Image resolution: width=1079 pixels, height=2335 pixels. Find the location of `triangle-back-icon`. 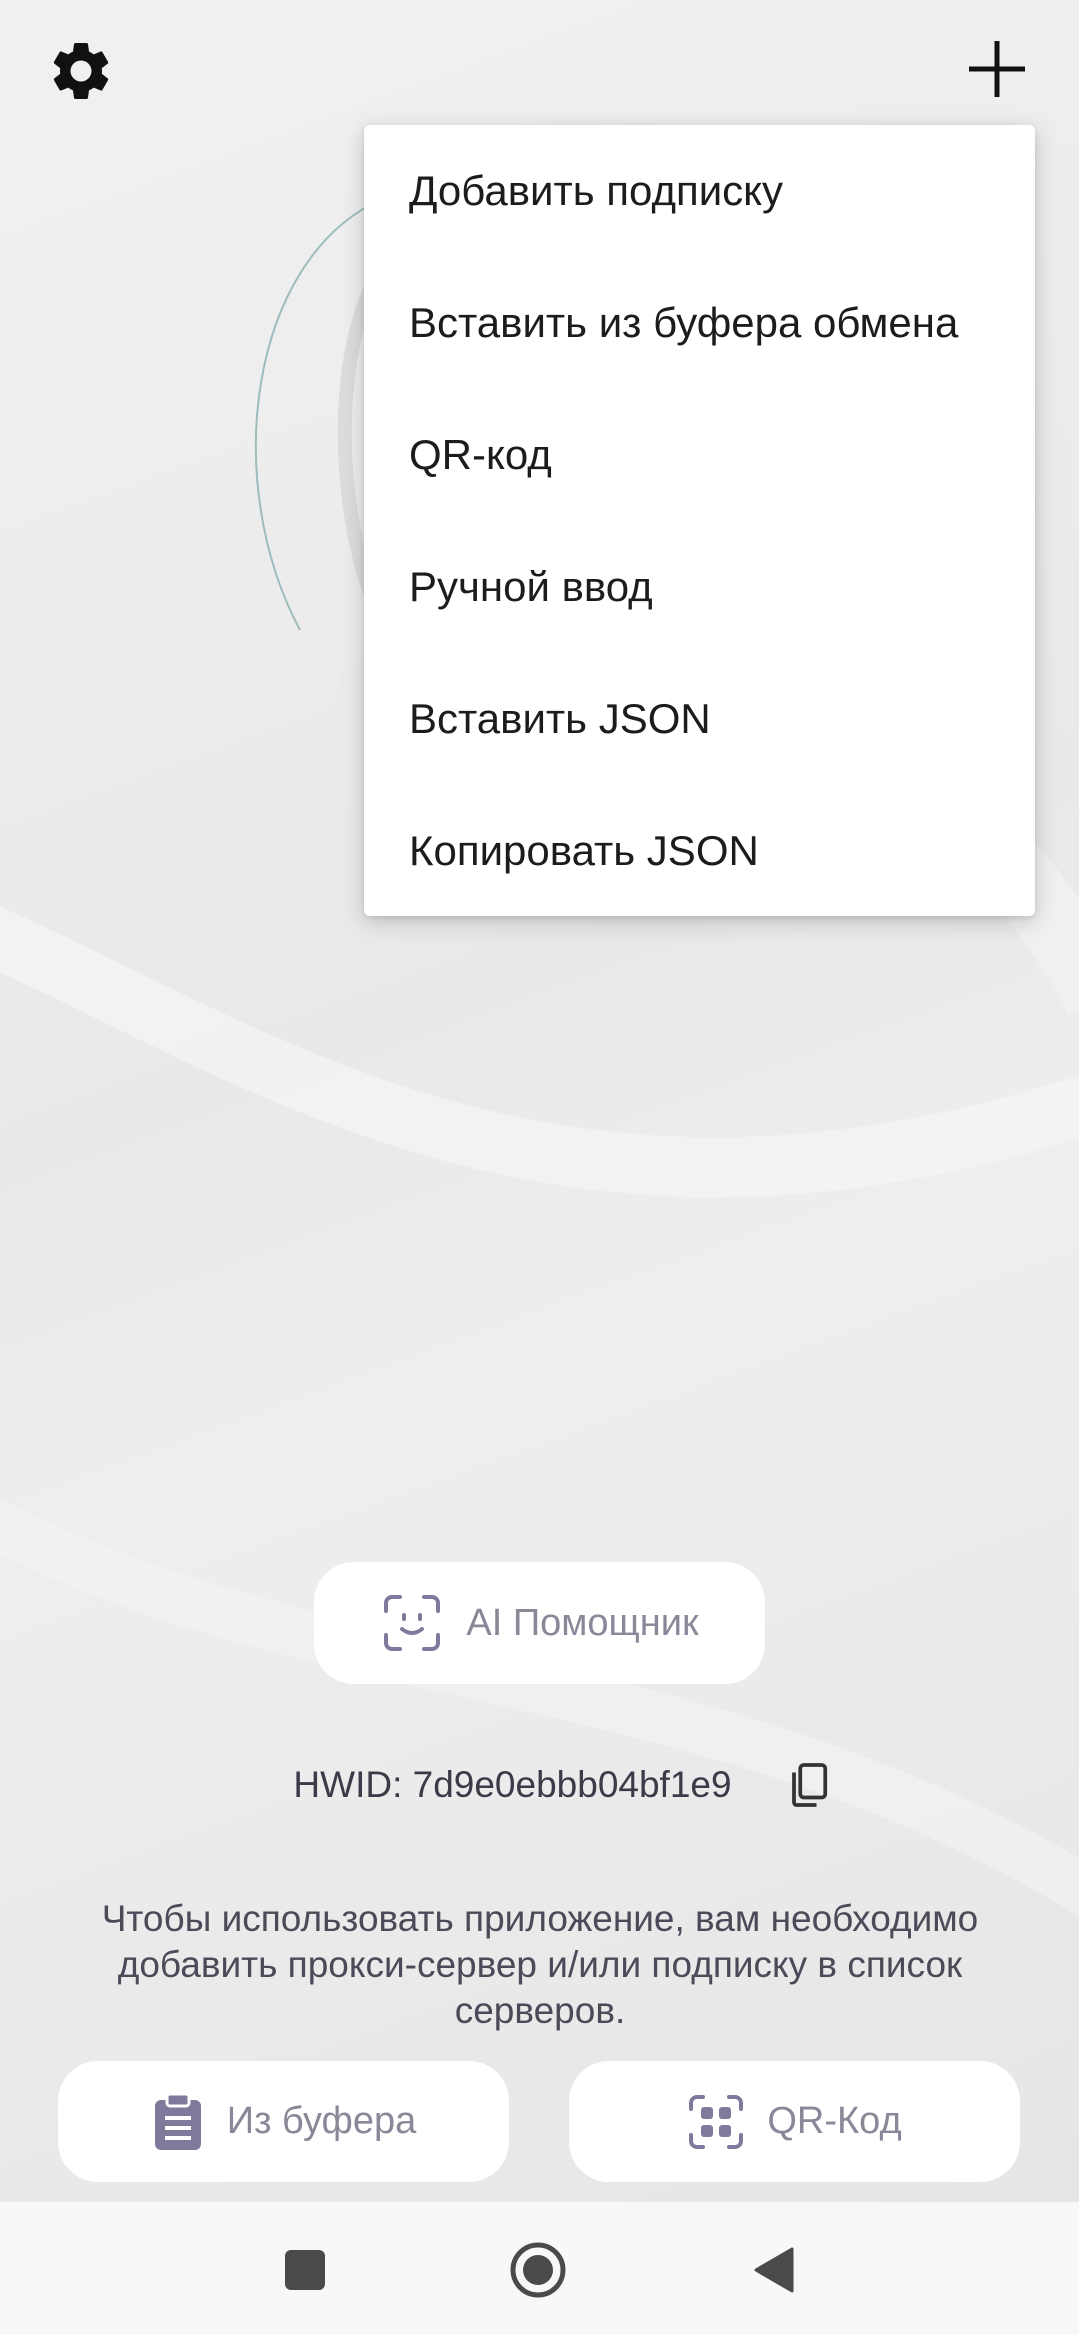

triangle-back-icon is located at coordinates (774, 2270).